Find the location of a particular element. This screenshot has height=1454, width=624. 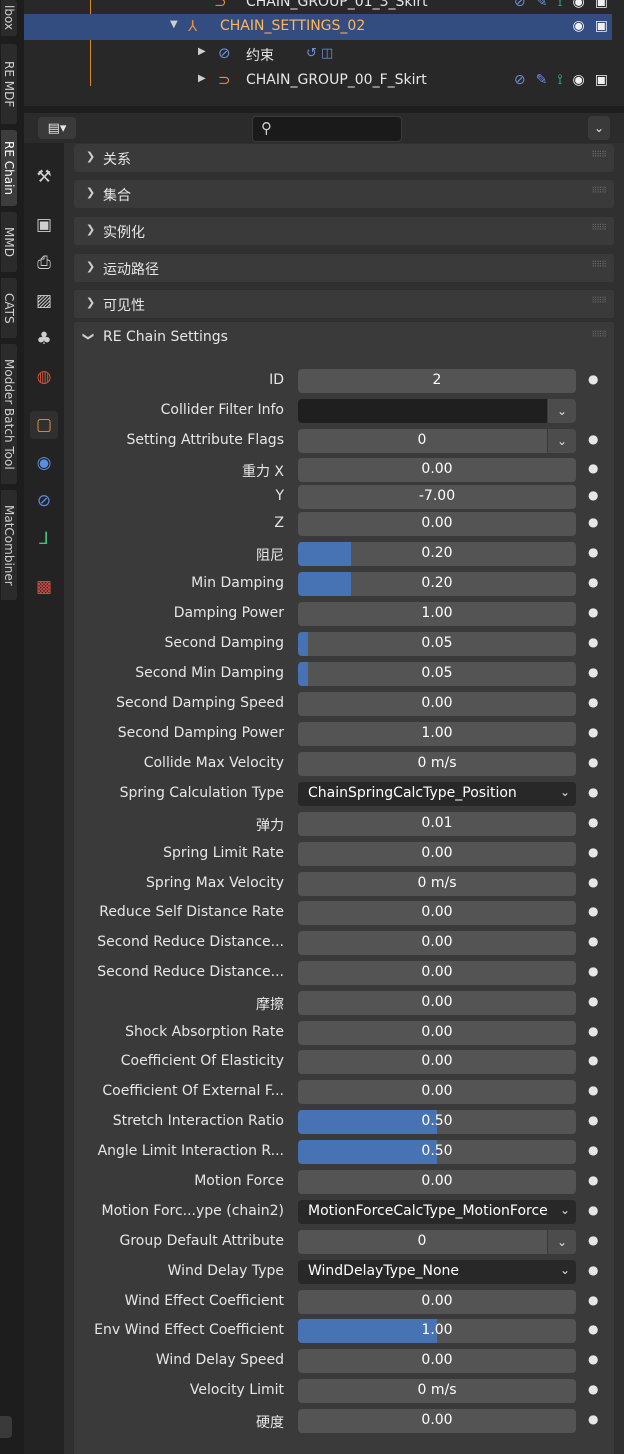

text-field: ⌄ is located at coordinates (437, 411).